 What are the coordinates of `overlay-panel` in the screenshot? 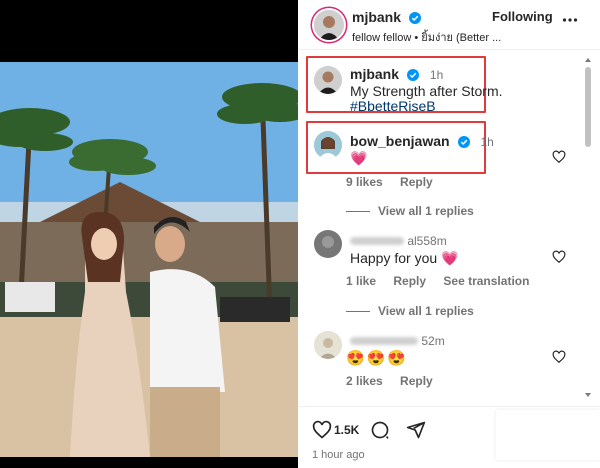 It's located at (548, 435).